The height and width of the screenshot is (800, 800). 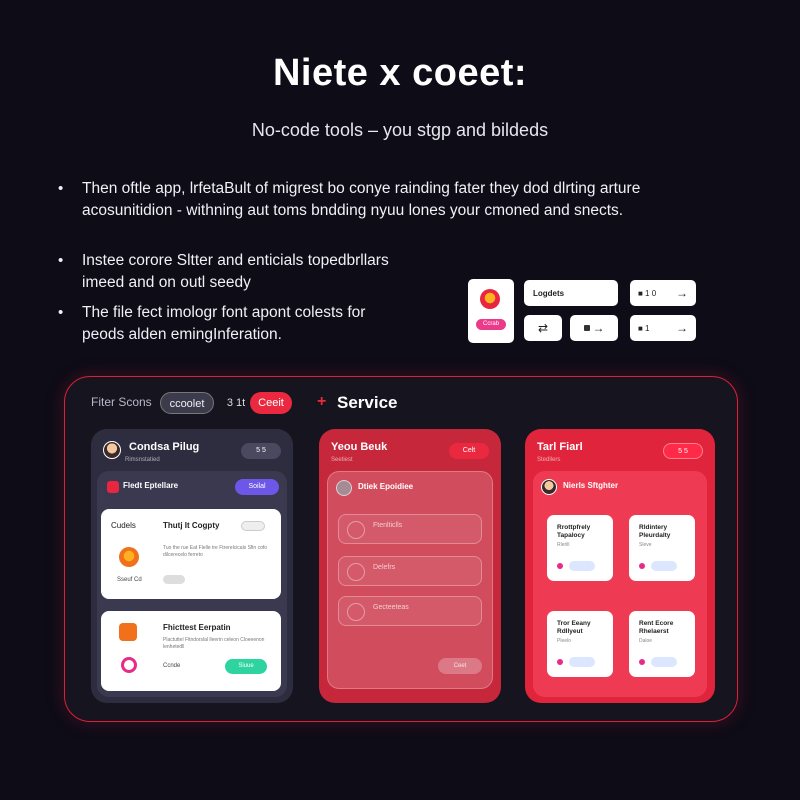 I want to click on stop-icon, so click(x=586, y=328).